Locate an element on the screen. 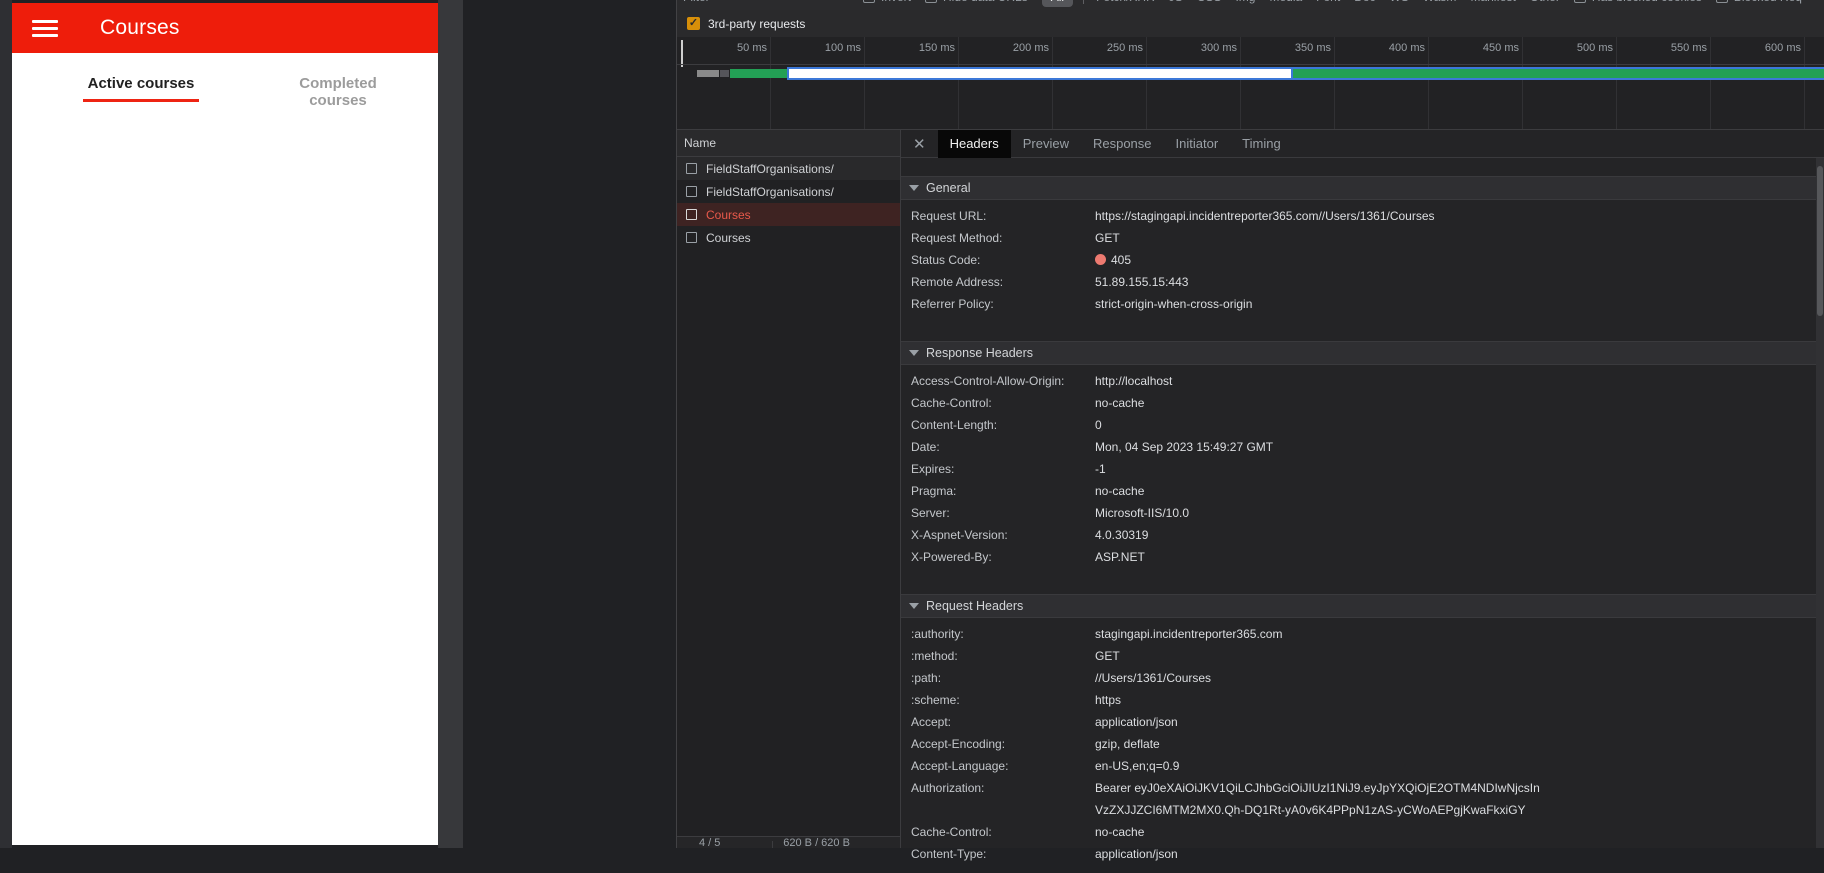 This screenshot has height=873, width=1824. header-name: :authority: is located at coordinates (937, 634).